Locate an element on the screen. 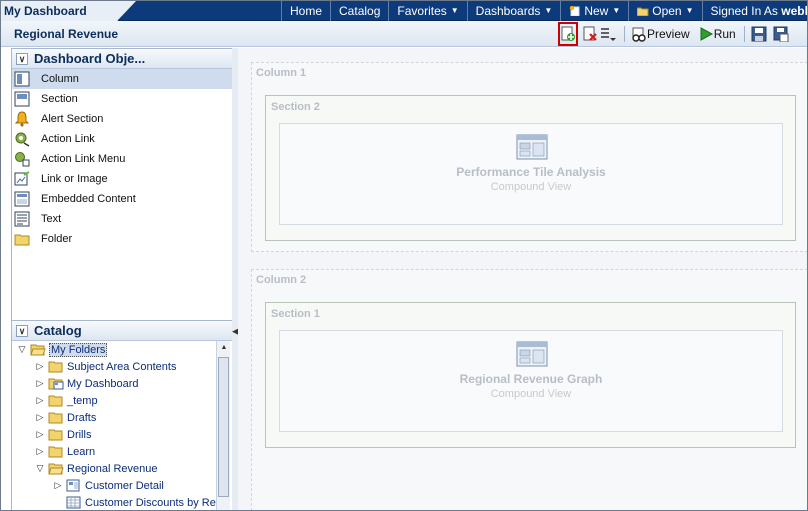 This screenshot has width=808, height=511. object-item-action-link-menu: Action Link Menu is located at coordinates (122, 159).